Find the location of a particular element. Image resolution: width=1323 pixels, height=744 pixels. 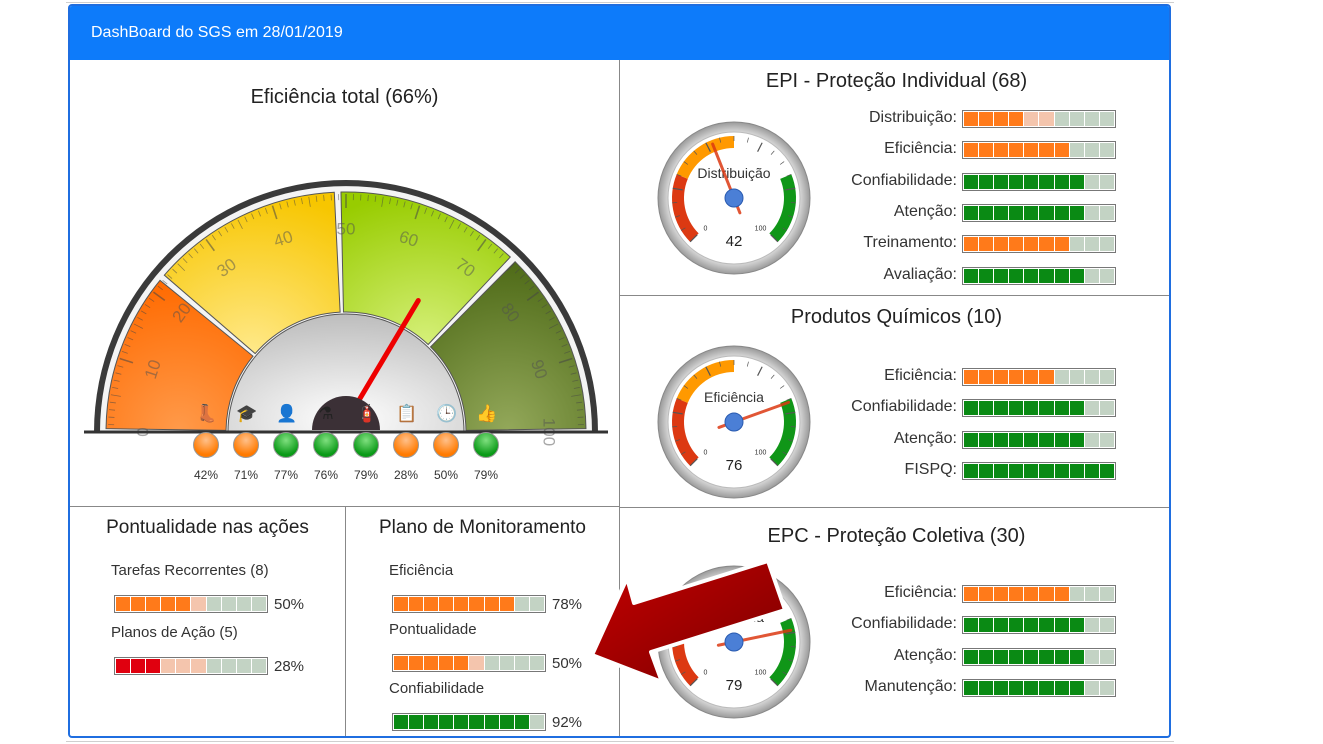

chemicals-title: Produtos Químicos (10) is located at coordinates (896, 317).